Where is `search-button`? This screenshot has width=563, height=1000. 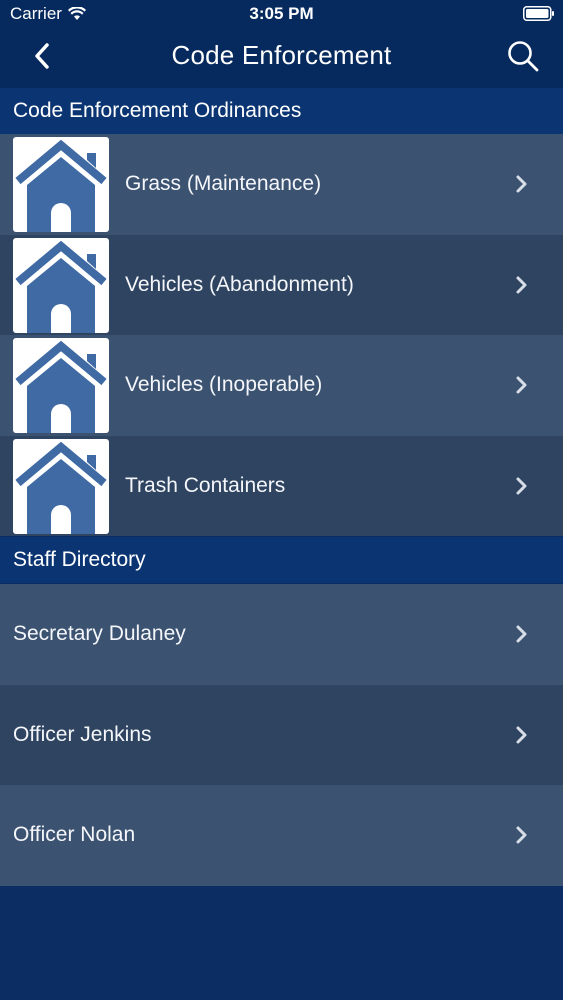 search-button is located at coordinates (523, 56).